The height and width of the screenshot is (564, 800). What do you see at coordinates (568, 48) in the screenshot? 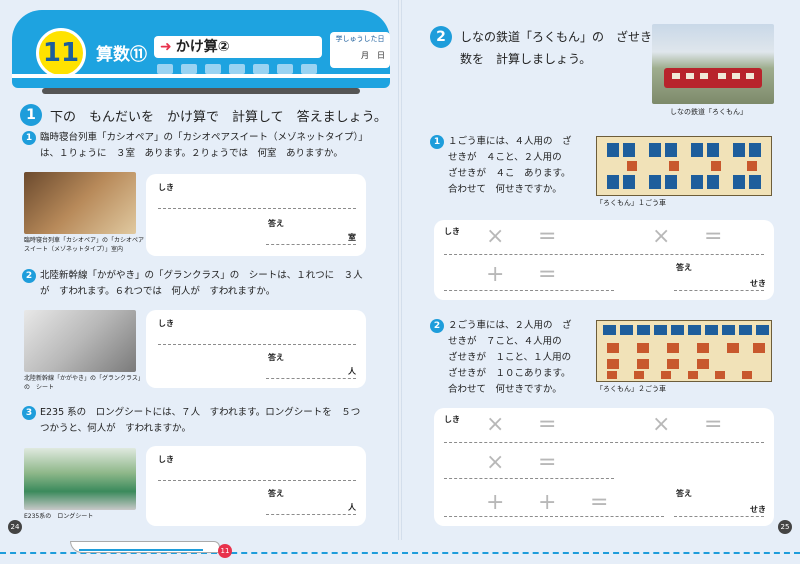
I see `right-heading-text: しなの鉄道「ろくもん」の ざせきの 数を 計算しましょう。` at bounding box center [568, 48].